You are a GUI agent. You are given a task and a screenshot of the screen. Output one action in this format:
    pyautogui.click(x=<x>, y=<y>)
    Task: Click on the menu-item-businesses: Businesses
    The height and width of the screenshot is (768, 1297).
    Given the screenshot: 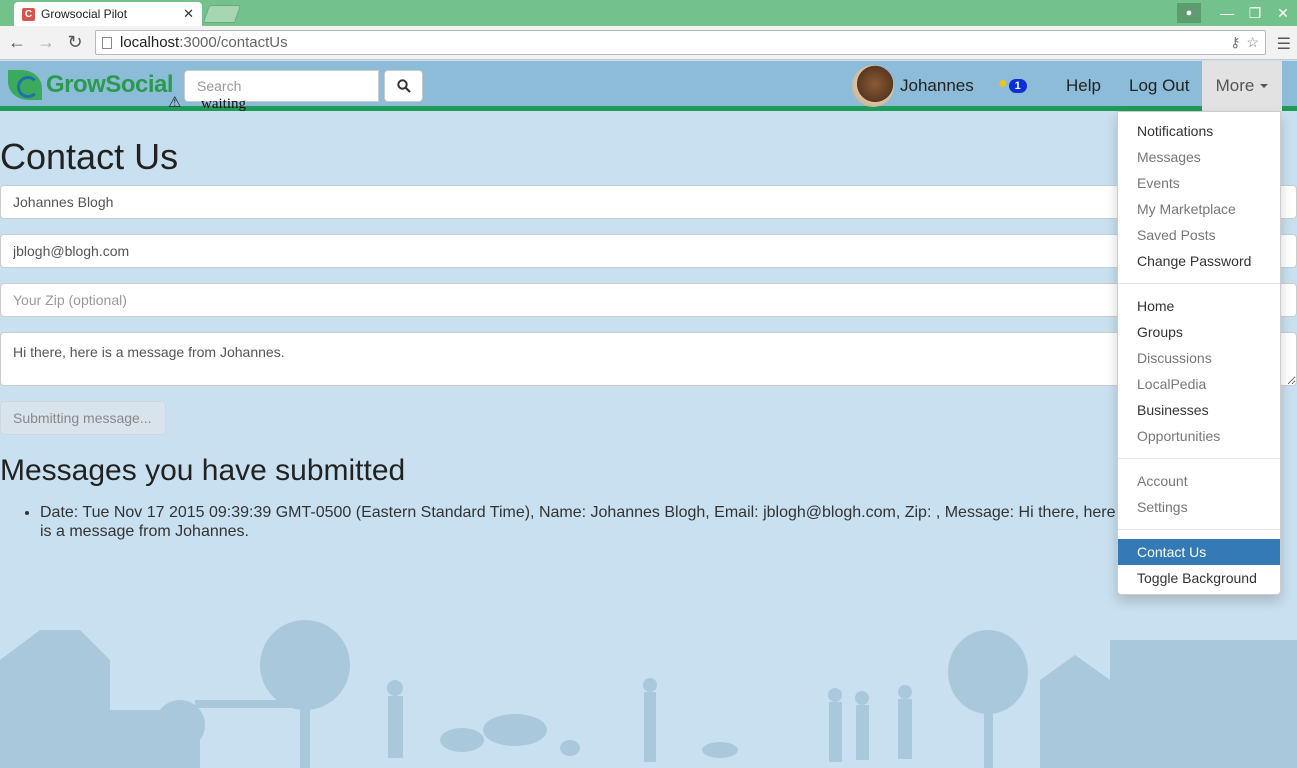 What is the action you would take?
    pyautogui.click(x=1199, y=410)
    